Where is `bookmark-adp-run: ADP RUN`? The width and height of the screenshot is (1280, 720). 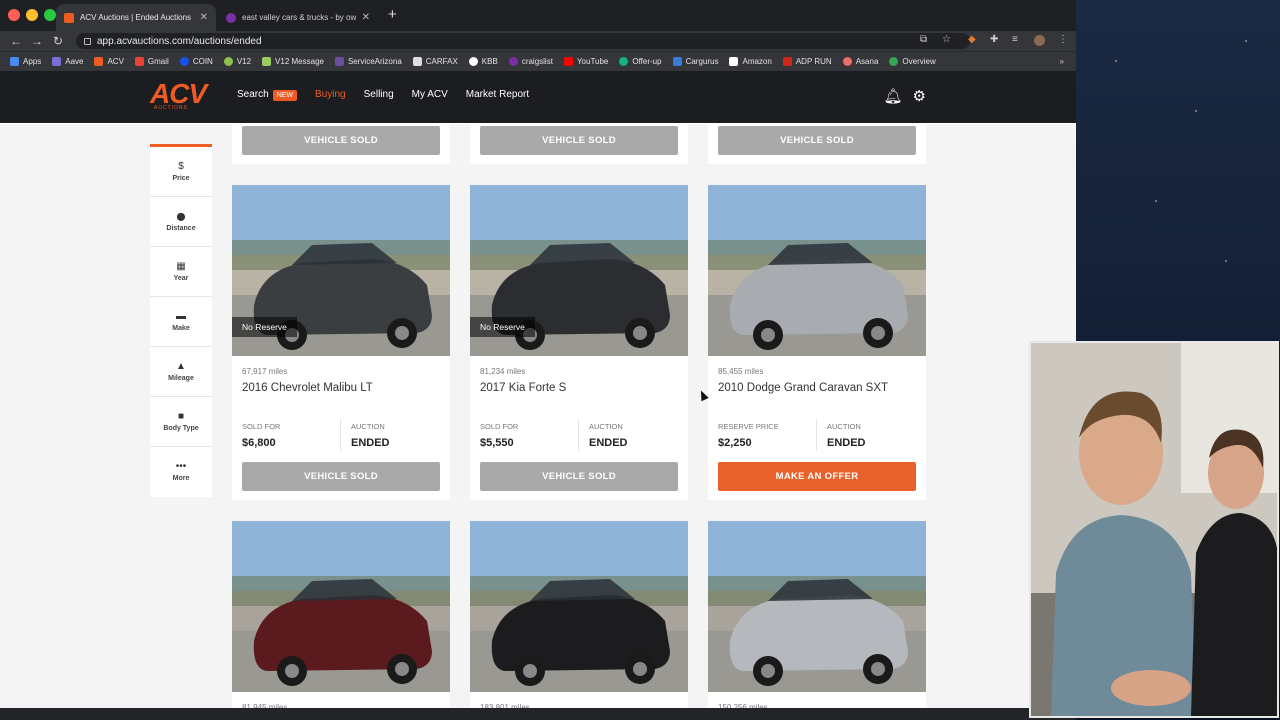 bookmark-adp-run: ADP RUN is located at coordinates (807, 61).